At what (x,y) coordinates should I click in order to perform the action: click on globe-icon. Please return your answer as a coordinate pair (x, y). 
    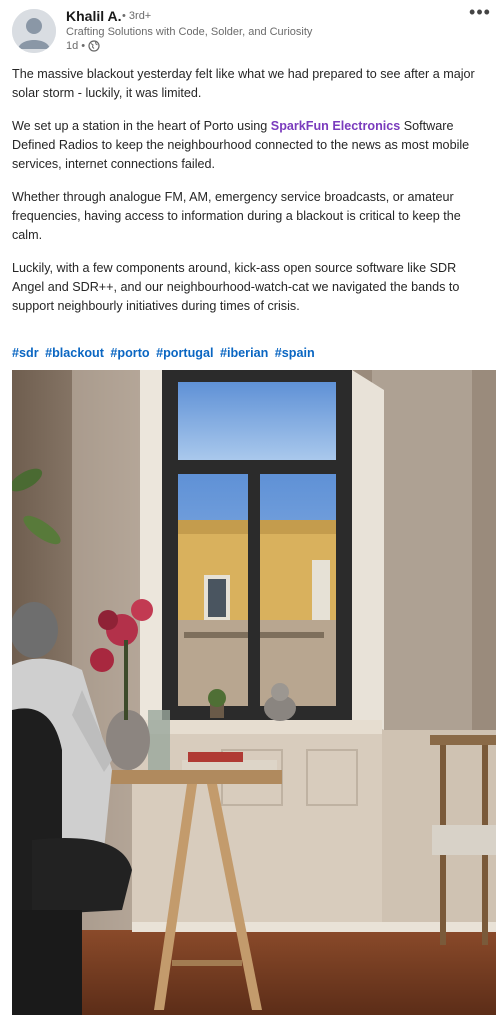
    Looking at the image, I should click on (94, 46).